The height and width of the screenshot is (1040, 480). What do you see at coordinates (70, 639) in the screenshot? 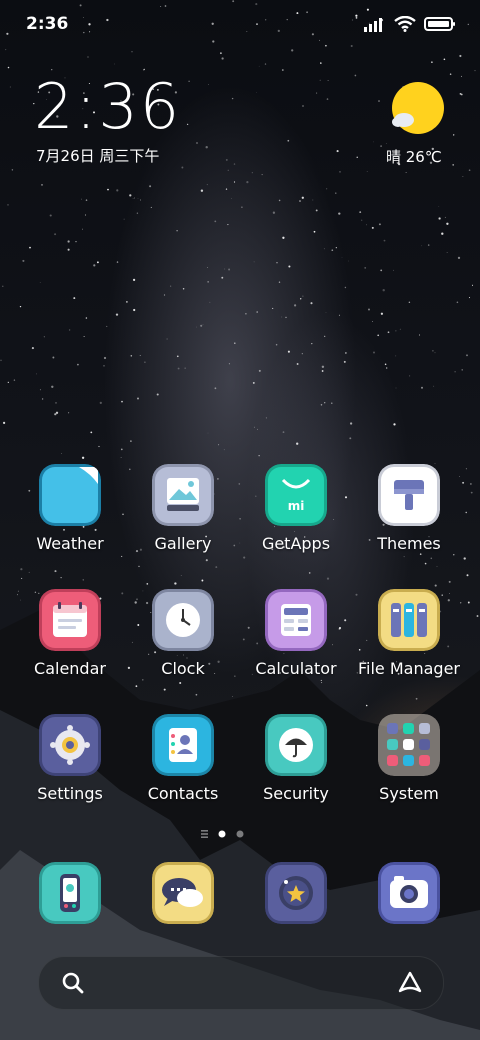
I see `app-calendar: Calendar` at bounding box center [70, 639].